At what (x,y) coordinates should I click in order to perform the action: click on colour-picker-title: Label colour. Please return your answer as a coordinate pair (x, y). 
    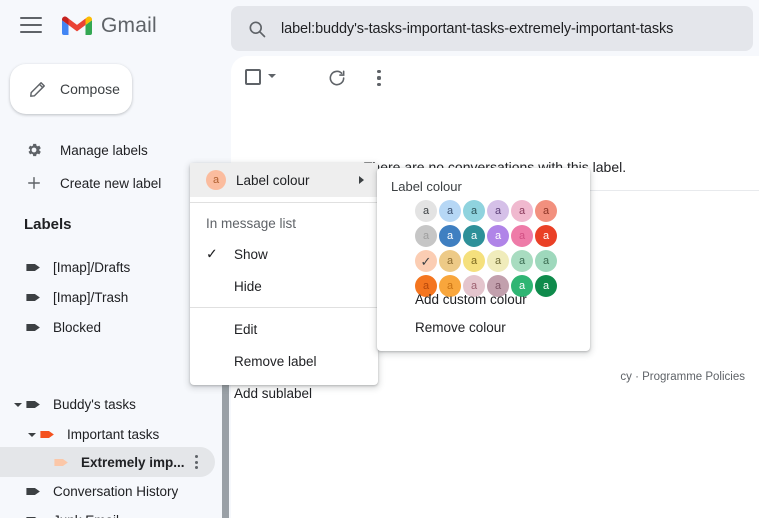
    Looking at the image, I should click on (426, 186).